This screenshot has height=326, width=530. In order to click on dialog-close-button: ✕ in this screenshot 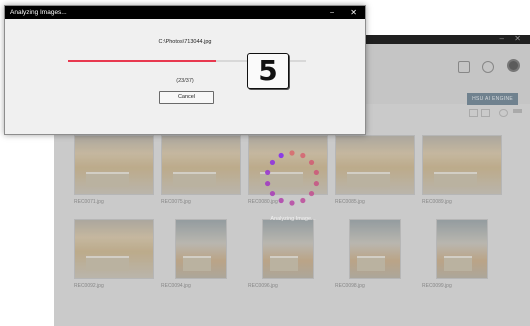, I will do `click(353, 12)`.